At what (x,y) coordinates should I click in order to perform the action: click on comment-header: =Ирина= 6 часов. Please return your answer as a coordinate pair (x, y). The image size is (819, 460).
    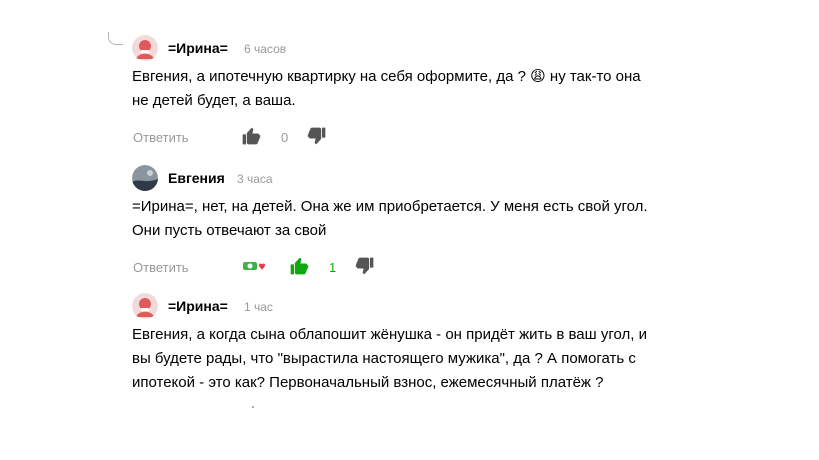
    Looking at the image, I should click on (432, 48).